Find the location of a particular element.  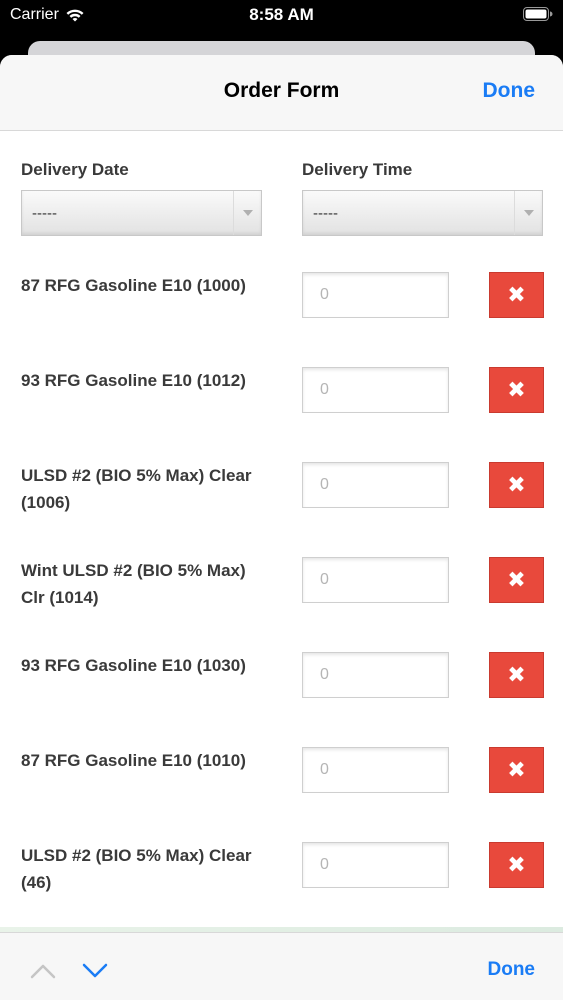

next-field-button is located at coordinates (95, 973).